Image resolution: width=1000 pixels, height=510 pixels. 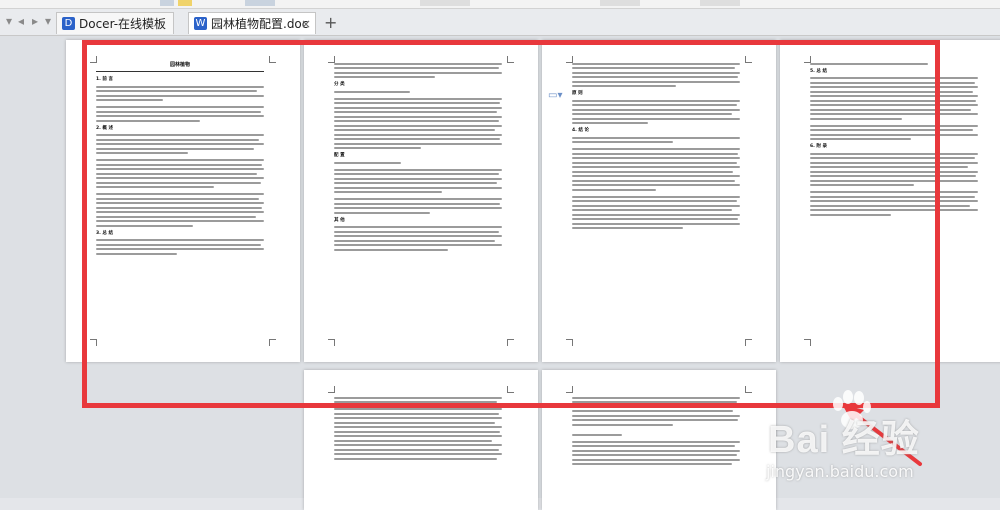 I want to click on docer-icon: D, so click(x=68, y=23).